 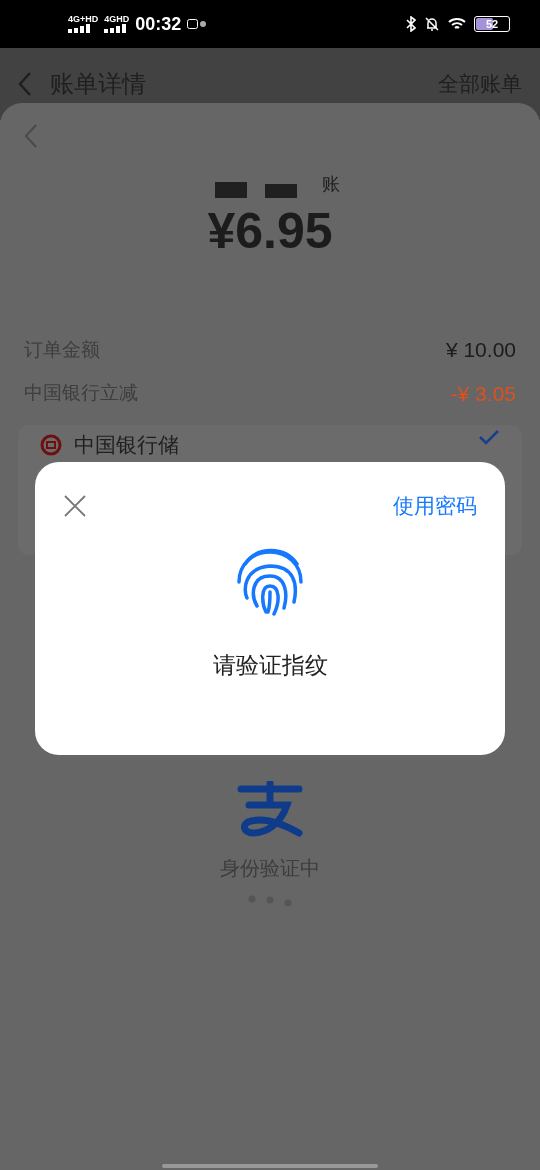 I want to click on clock: 00:32, so click(x=158, y=24).